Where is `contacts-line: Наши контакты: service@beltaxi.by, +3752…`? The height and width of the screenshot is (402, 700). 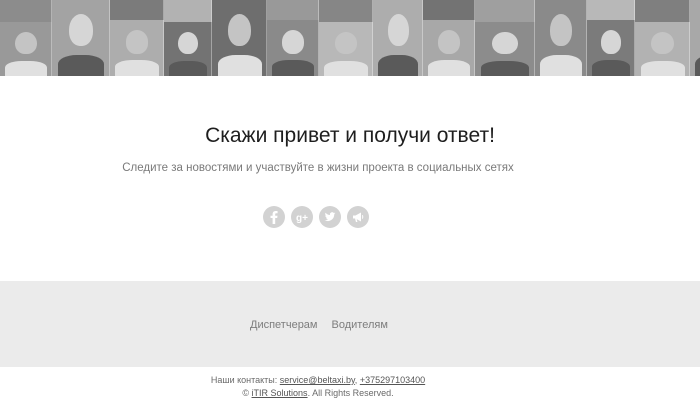
contacts-line: Наши контакты: service@beltaxi.by, +3752… is located at coordinates (318, 380).